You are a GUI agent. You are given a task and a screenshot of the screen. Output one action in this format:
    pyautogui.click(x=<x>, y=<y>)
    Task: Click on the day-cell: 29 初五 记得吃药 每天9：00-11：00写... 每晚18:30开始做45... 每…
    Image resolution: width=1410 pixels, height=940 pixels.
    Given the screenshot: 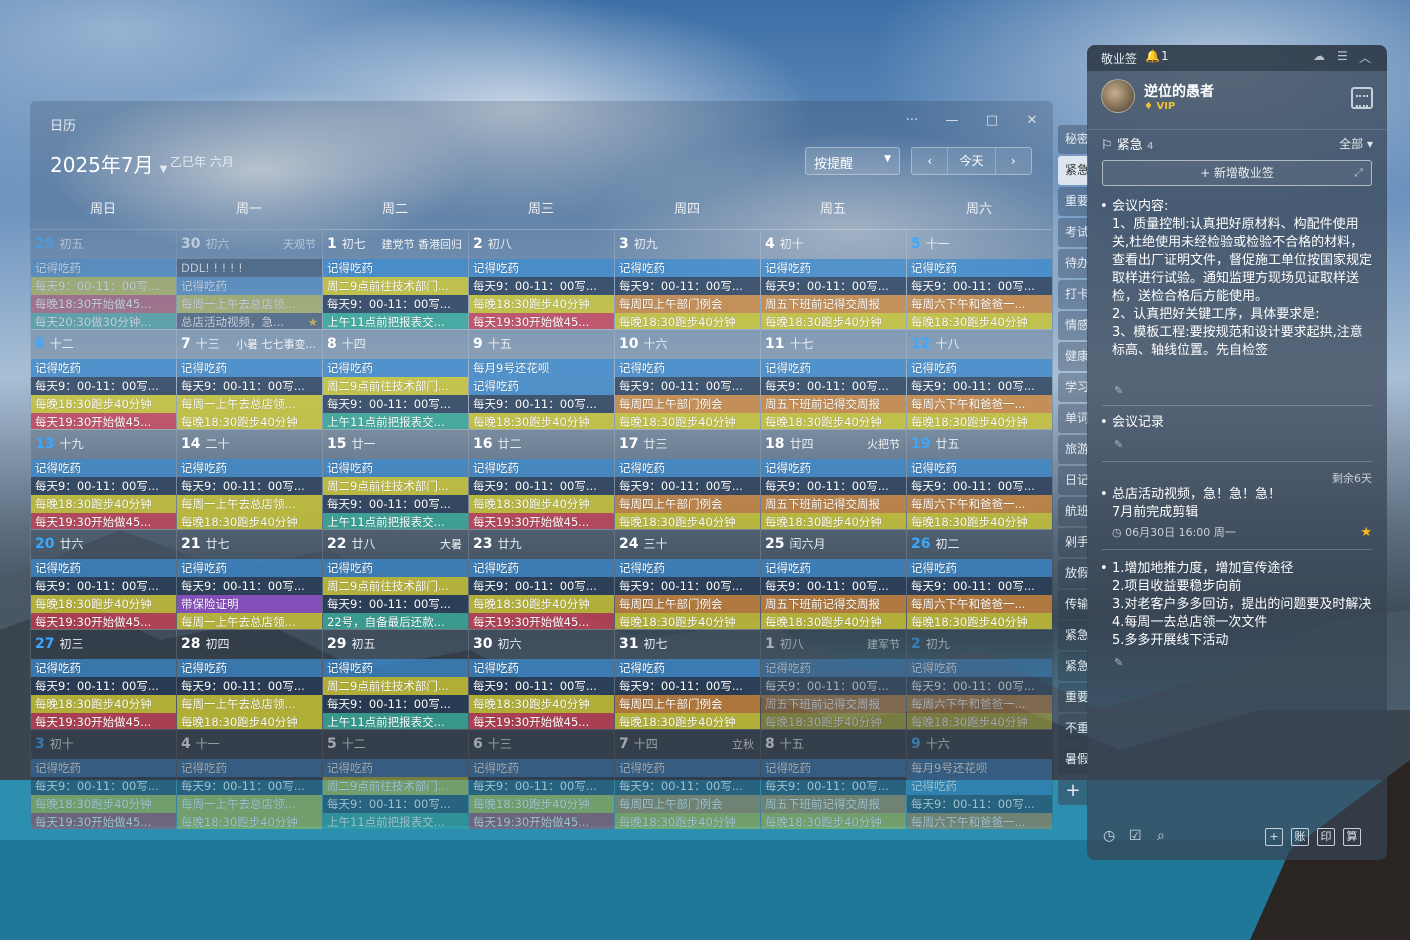 What is the action you would take?
    pyautogui.click(x=103, y=279)
    